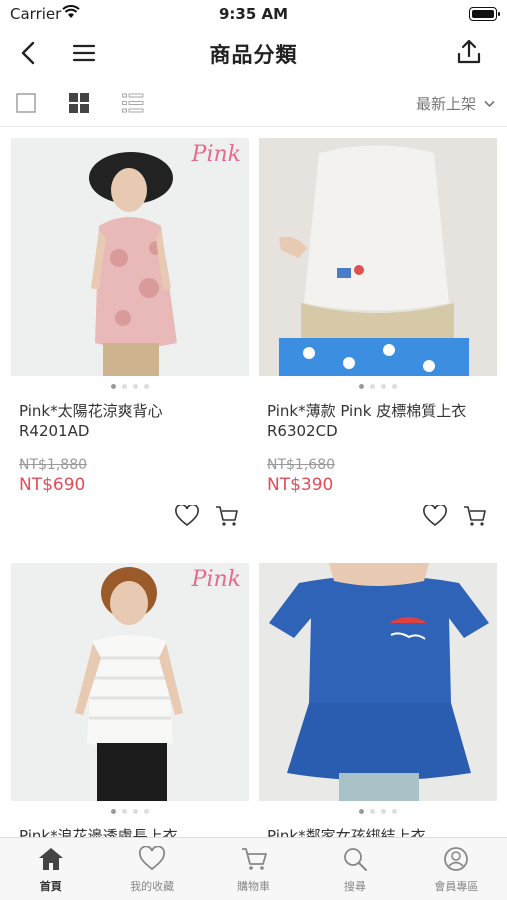 The image size is (507, 900). I want to click on tab-favorites: 我的收藏, so click(151, 869).